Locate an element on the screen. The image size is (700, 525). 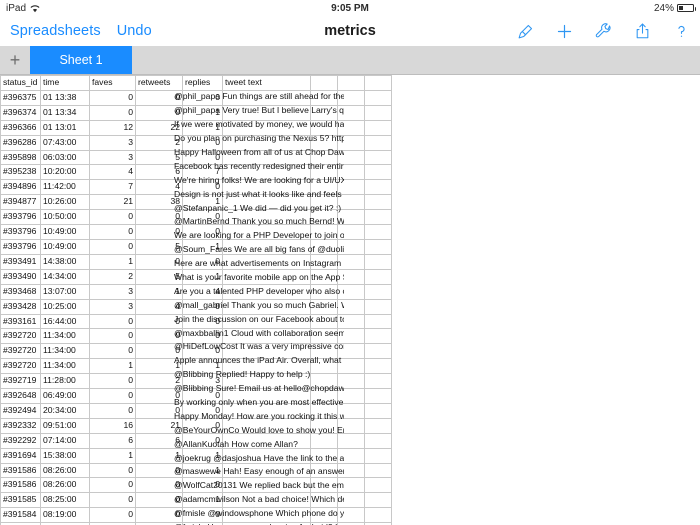
cell-time: 08:26:00 is located at coordinates (65, 485).